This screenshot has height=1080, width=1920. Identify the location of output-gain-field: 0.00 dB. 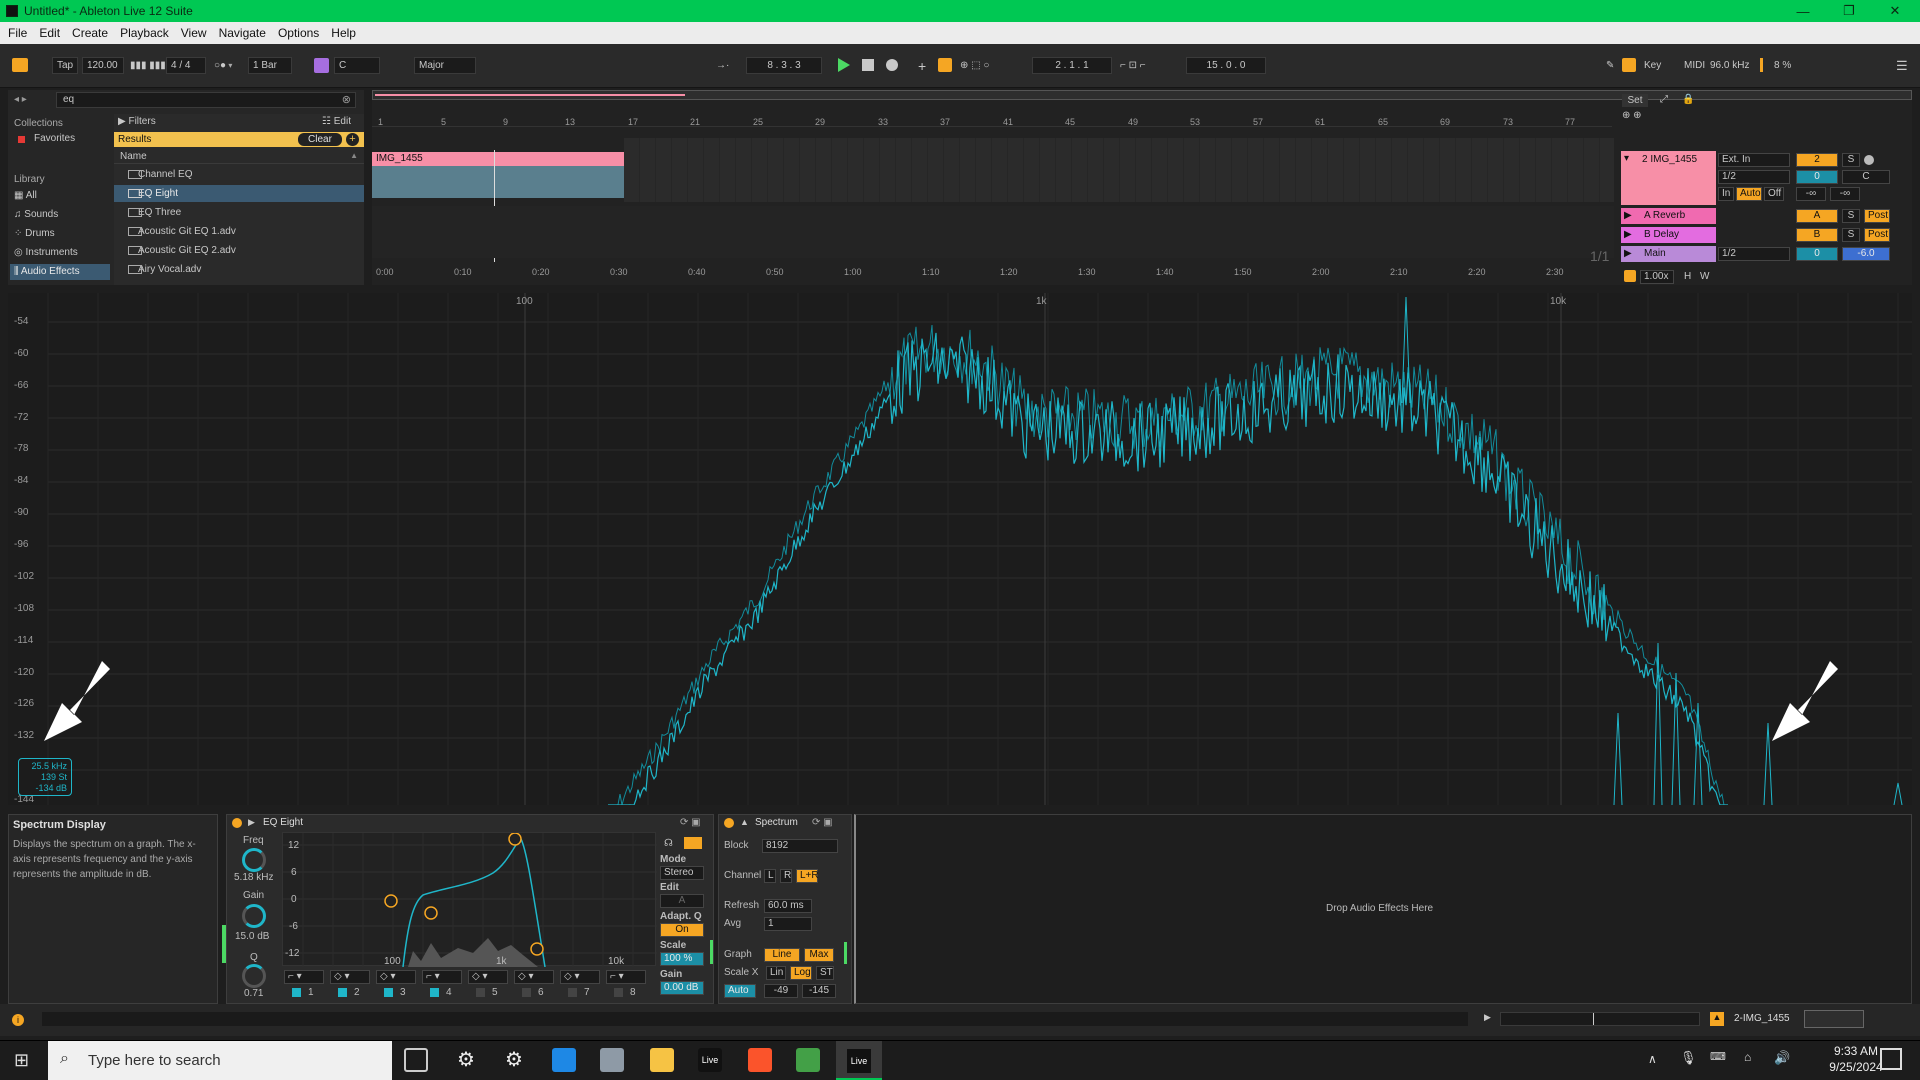
(682, 988).